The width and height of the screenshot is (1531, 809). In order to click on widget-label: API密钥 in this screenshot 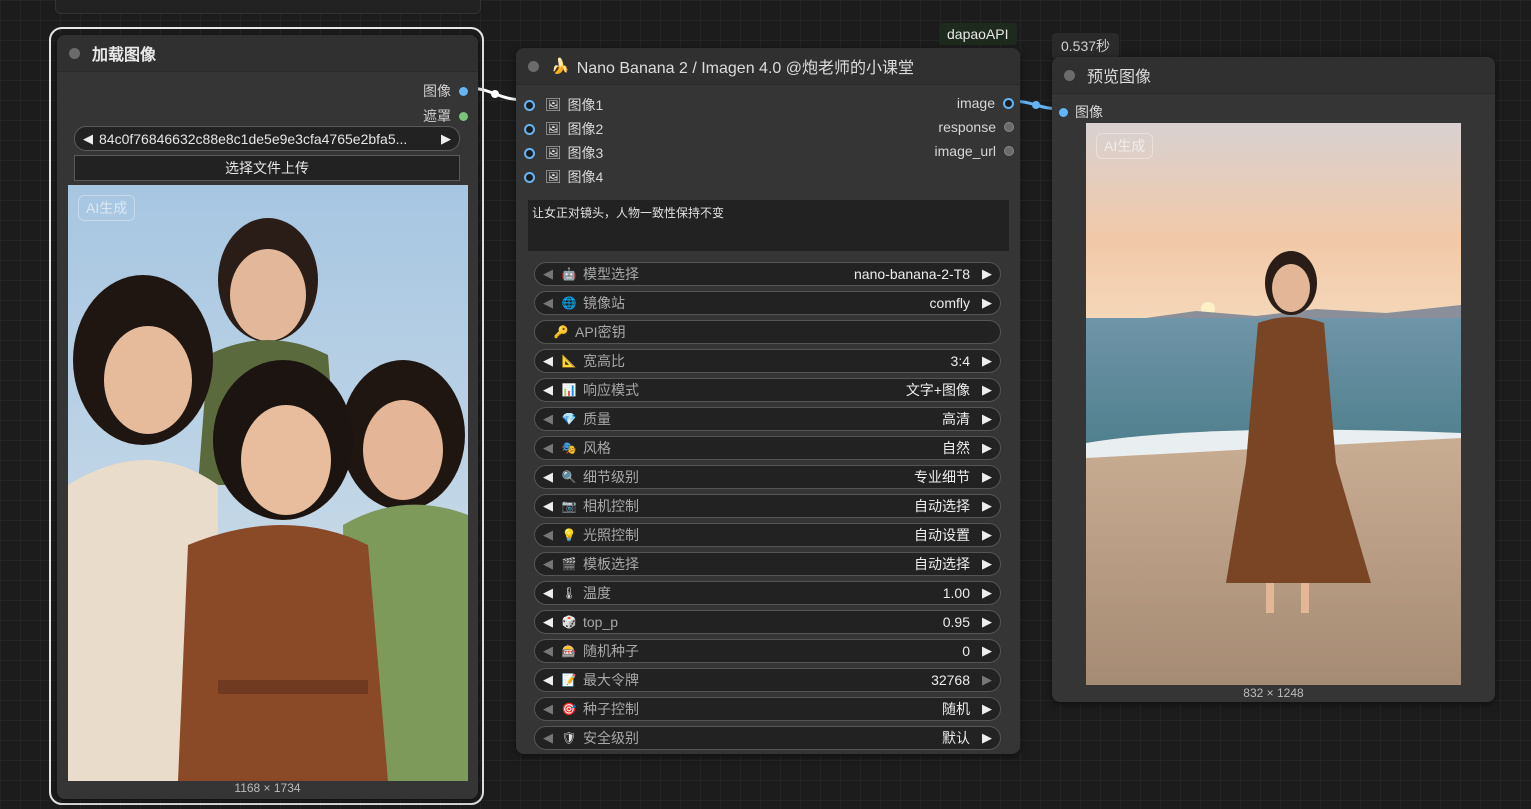, I will do `click(600, 332)`.